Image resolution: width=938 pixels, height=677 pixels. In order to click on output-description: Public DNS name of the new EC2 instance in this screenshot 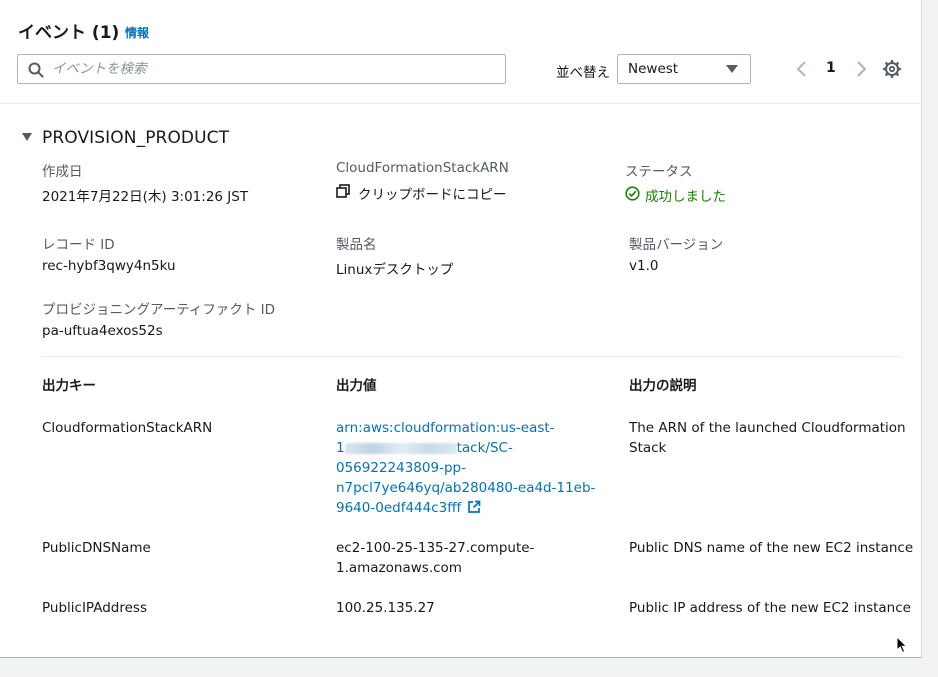, I will do `click(771, 548)`.